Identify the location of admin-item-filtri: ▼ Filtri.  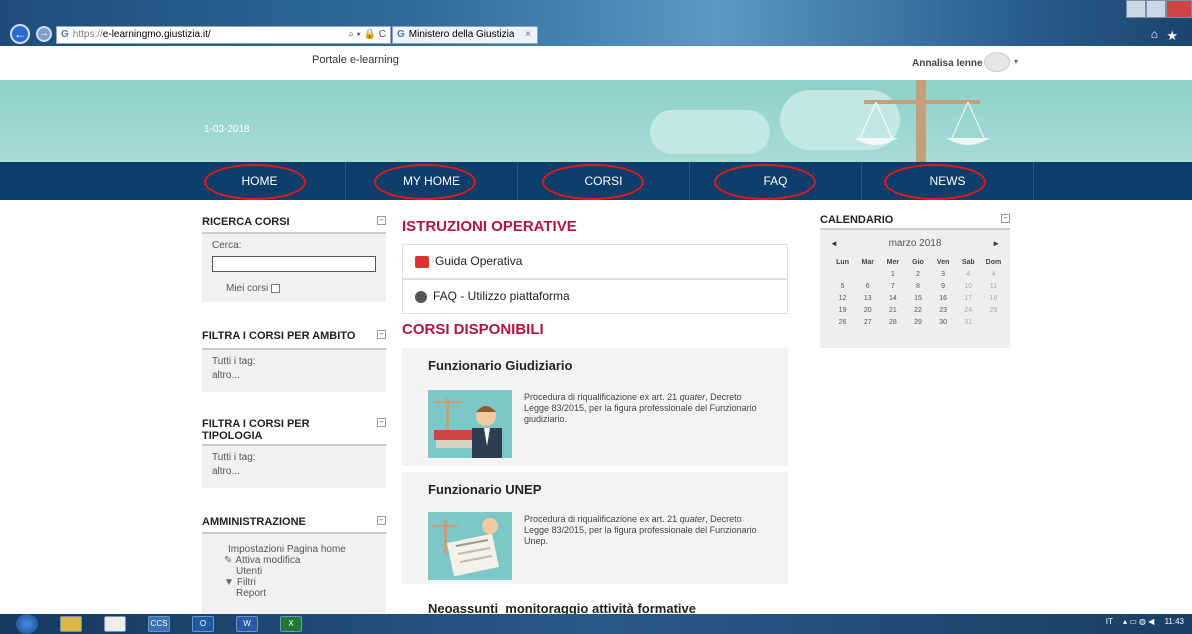
(300, 582).